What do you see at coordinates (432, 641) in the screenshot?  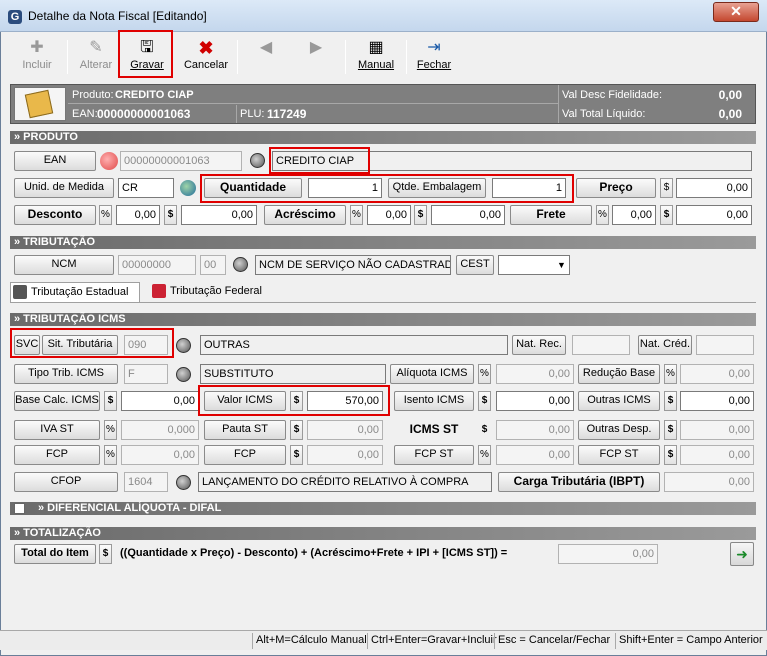 I see `status-hint-gravar: Ctrl+Enter=Gravar+Incluir` at bounding box center [432, 641].